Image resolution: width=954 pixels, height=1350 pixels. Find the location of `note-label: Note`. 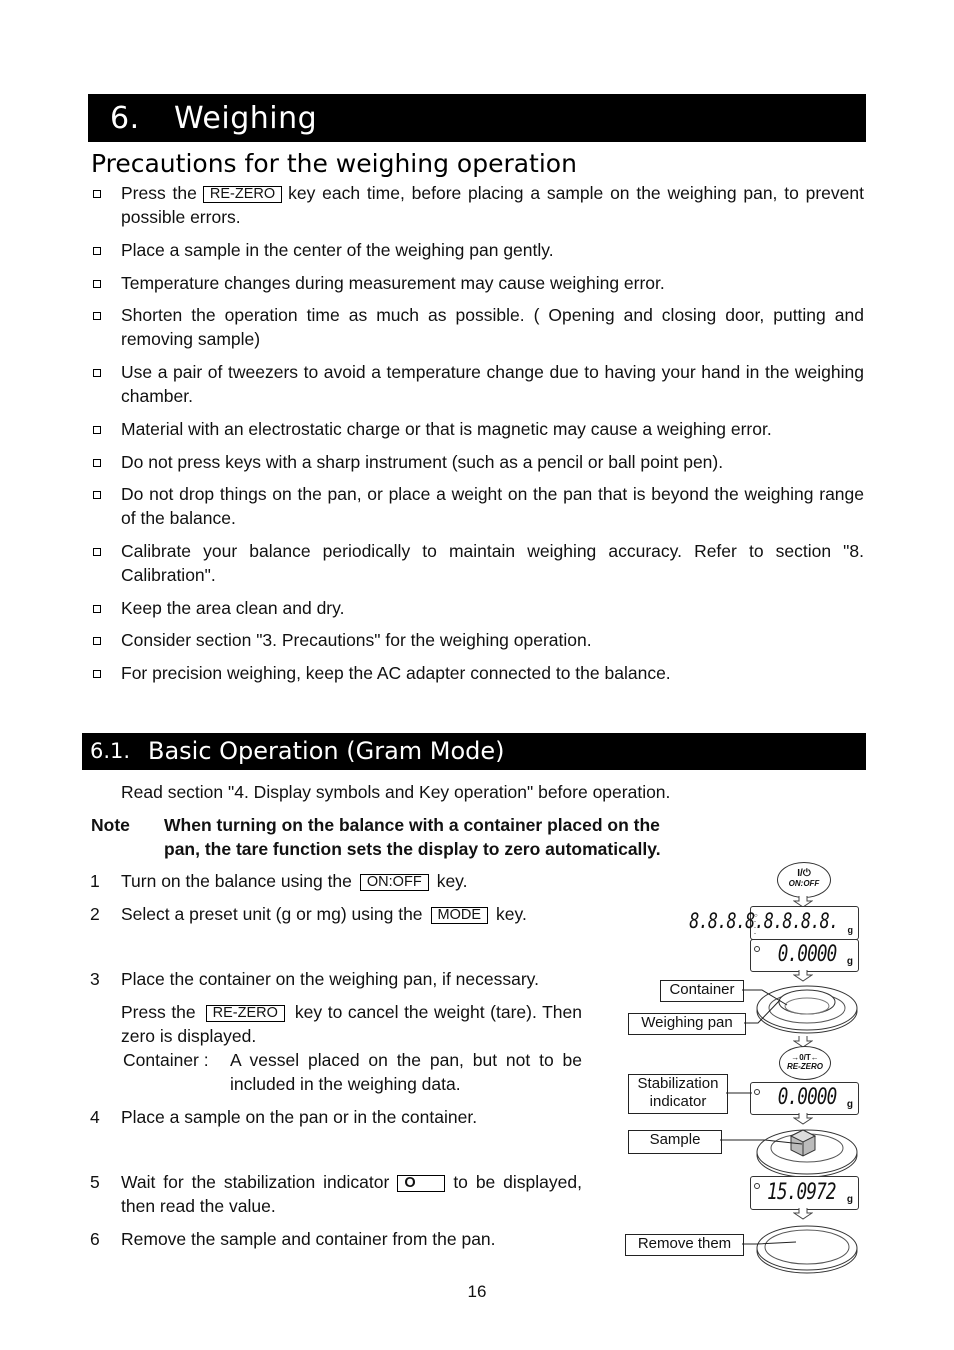

note-label: Note is located at coordinates (110, 825).